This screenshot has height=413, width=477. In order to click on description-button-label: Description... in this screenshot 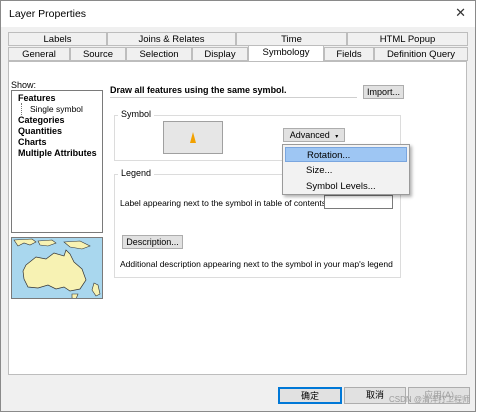, I will do `click(152, 242)`.